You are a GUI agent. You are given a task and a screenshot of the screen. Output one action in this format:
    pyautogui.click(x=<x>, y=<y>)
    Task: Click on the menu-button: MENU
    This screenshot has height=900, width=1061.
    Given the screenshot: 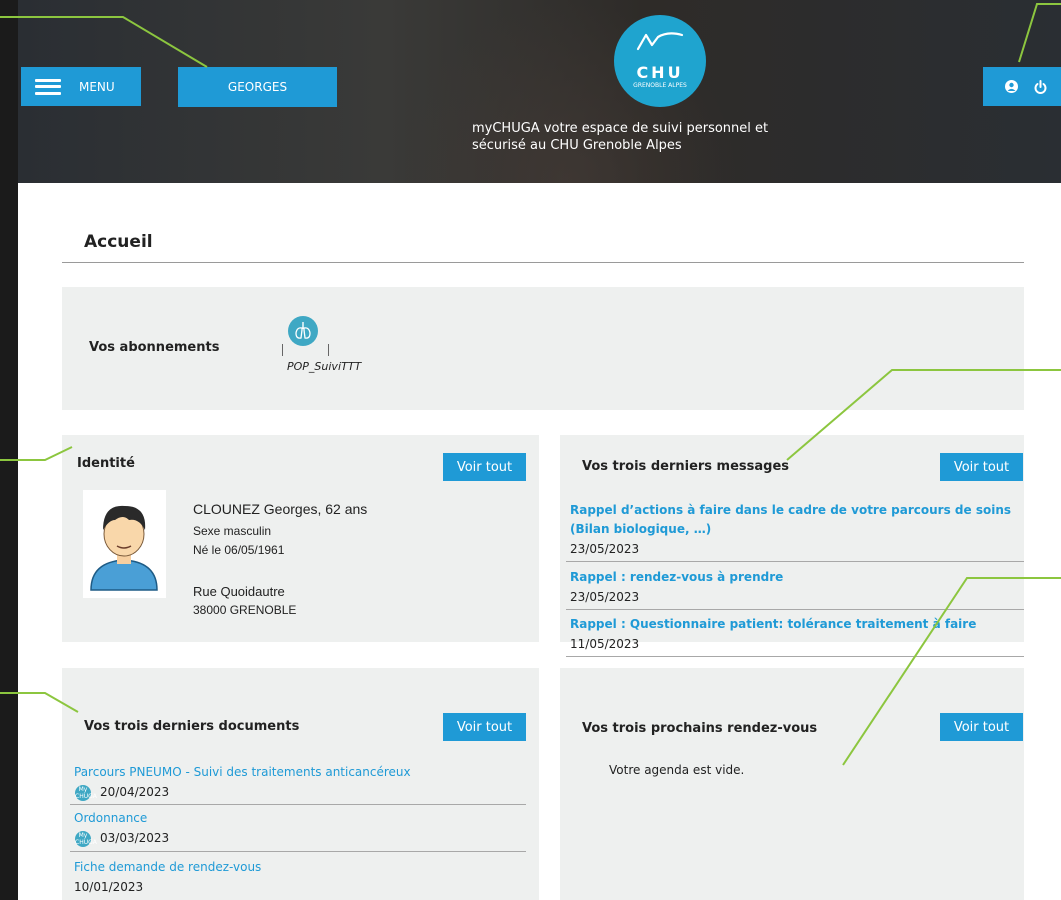 What is the action you would take?
    pyautogui.click(x=81, y=86)
    